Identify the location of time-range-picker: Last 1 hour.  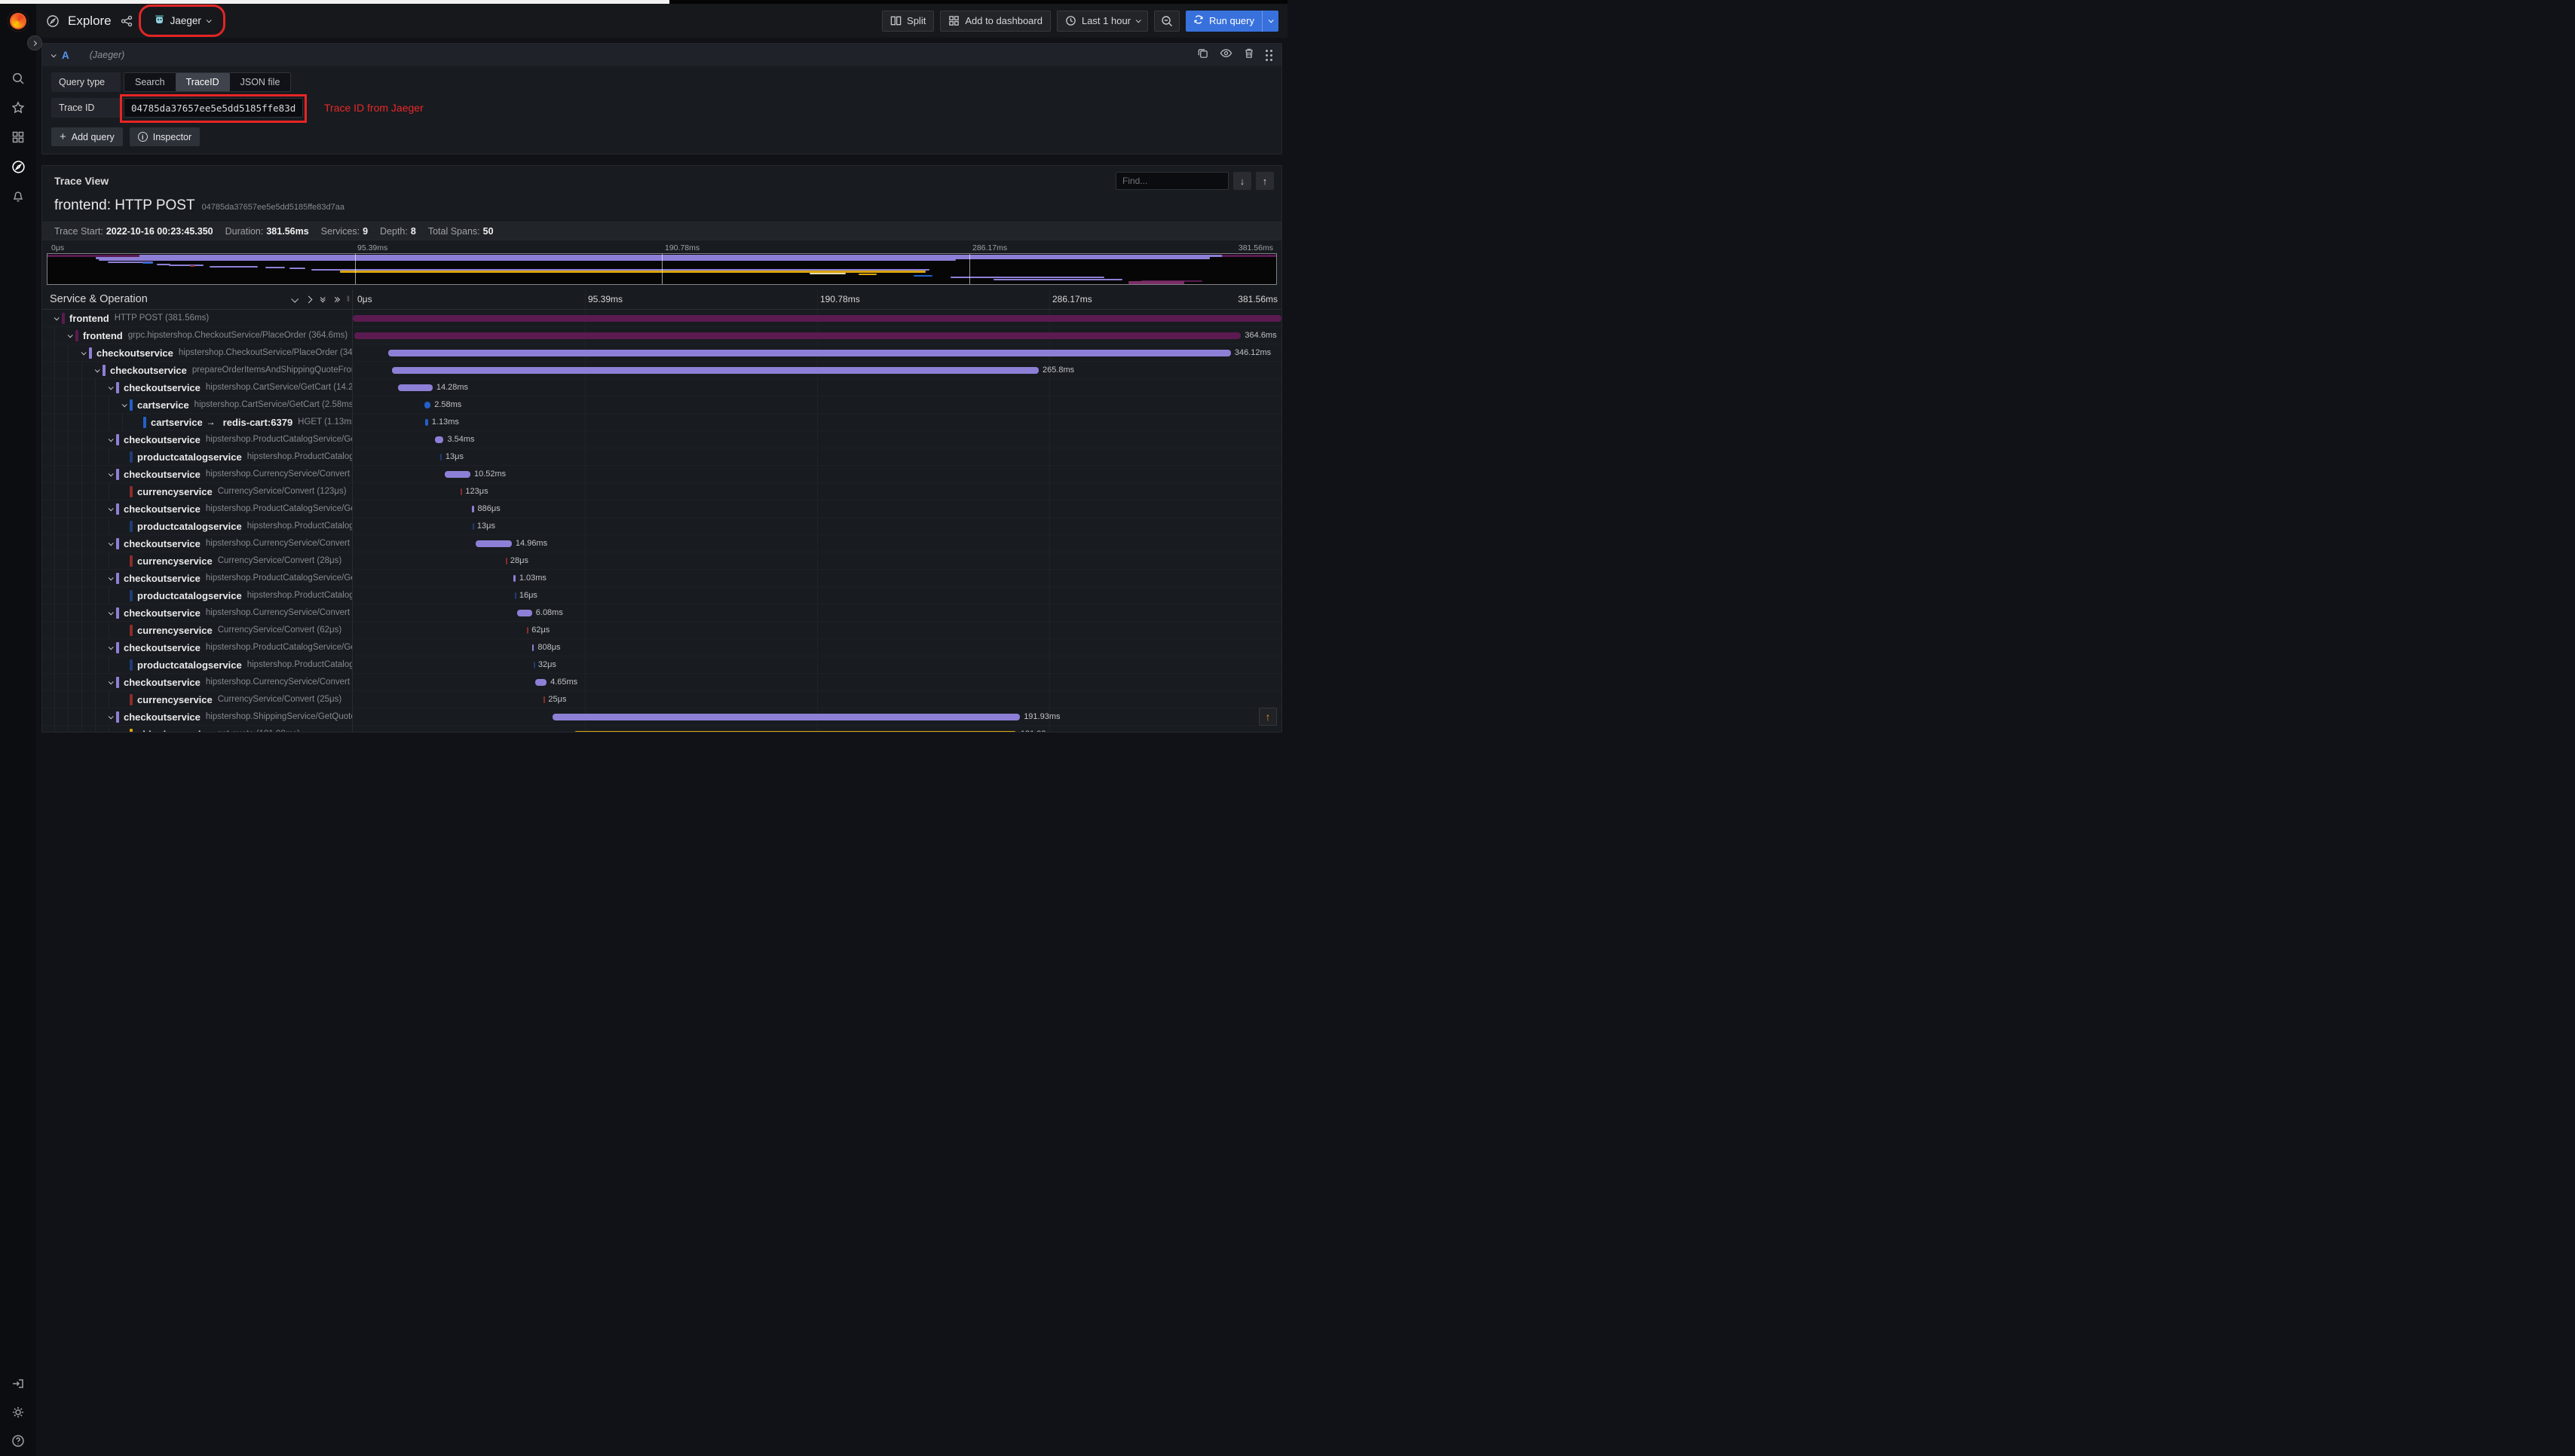
(1102, 21).